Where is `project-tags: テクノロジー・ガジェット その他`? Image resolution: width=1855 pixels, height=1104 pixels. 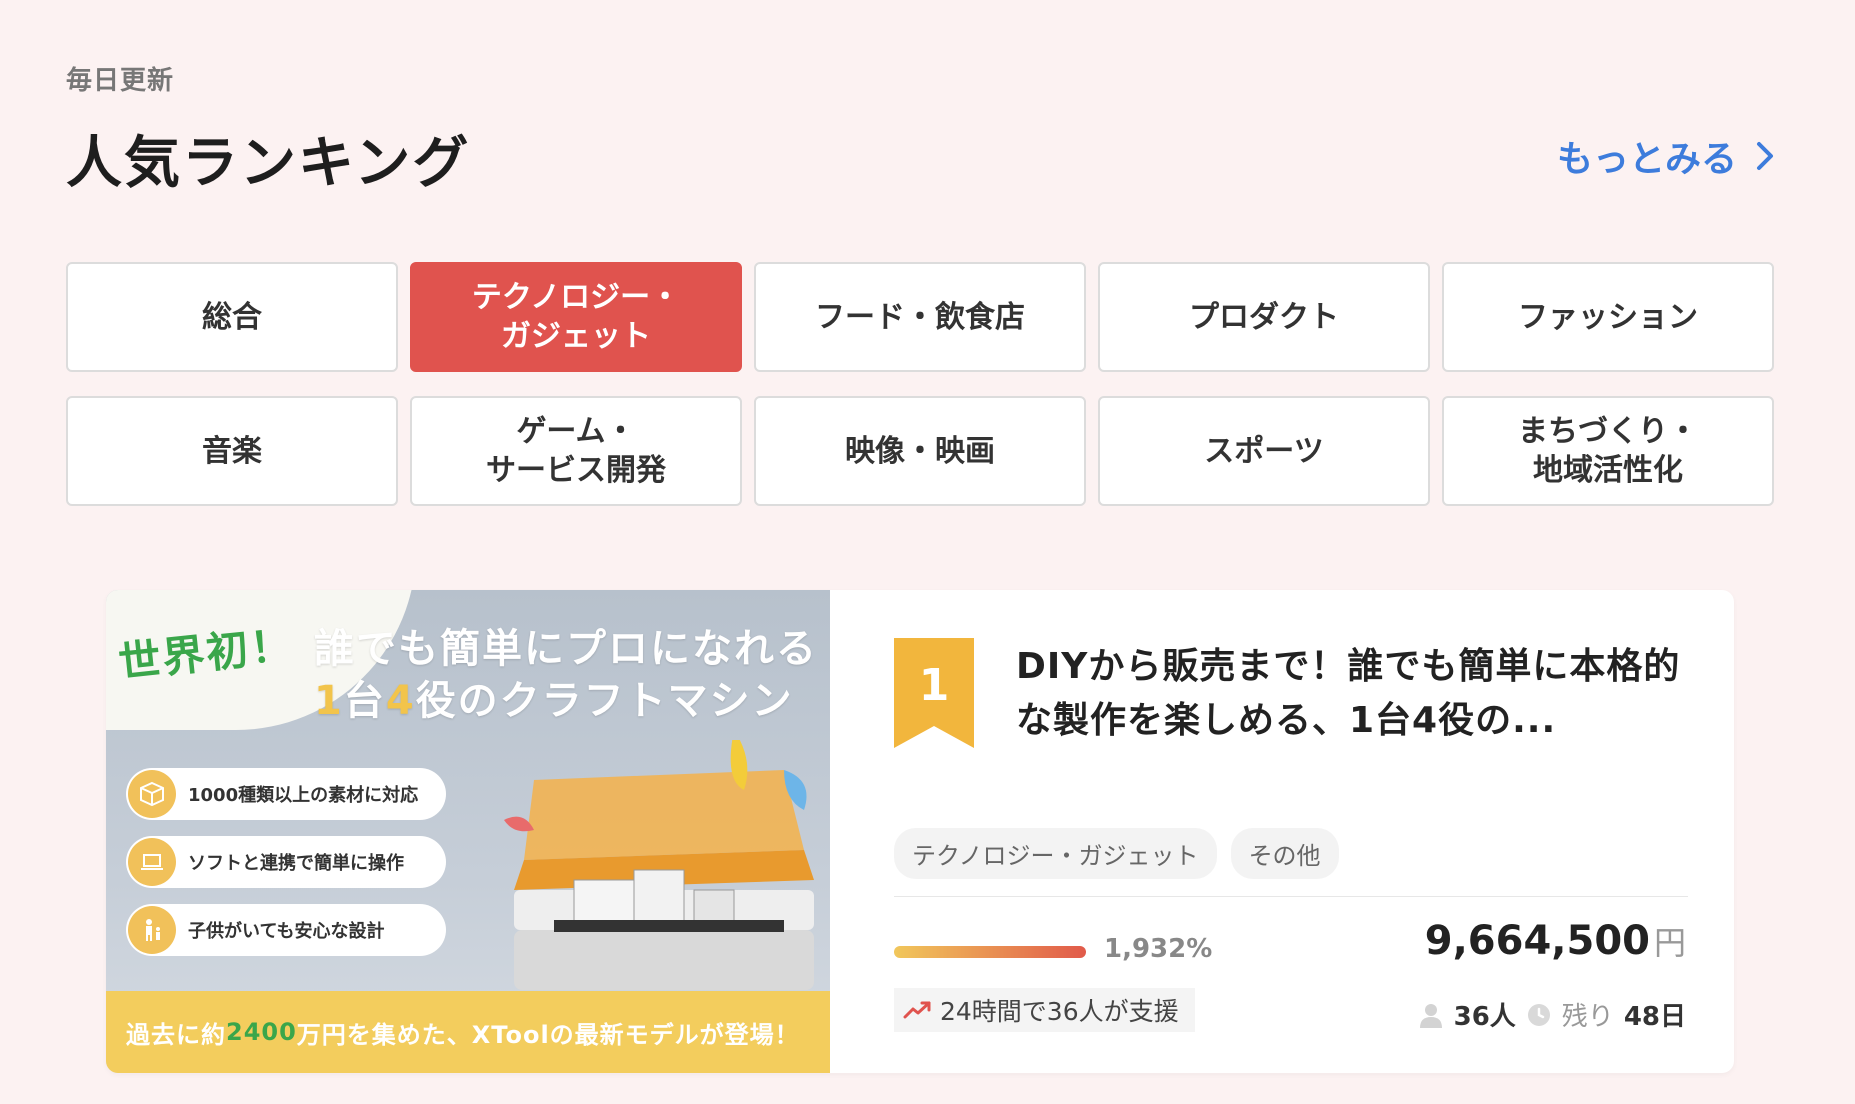
project-tags: テクノロジー・ガジェット その他 is located at coordinates (1116, 853).